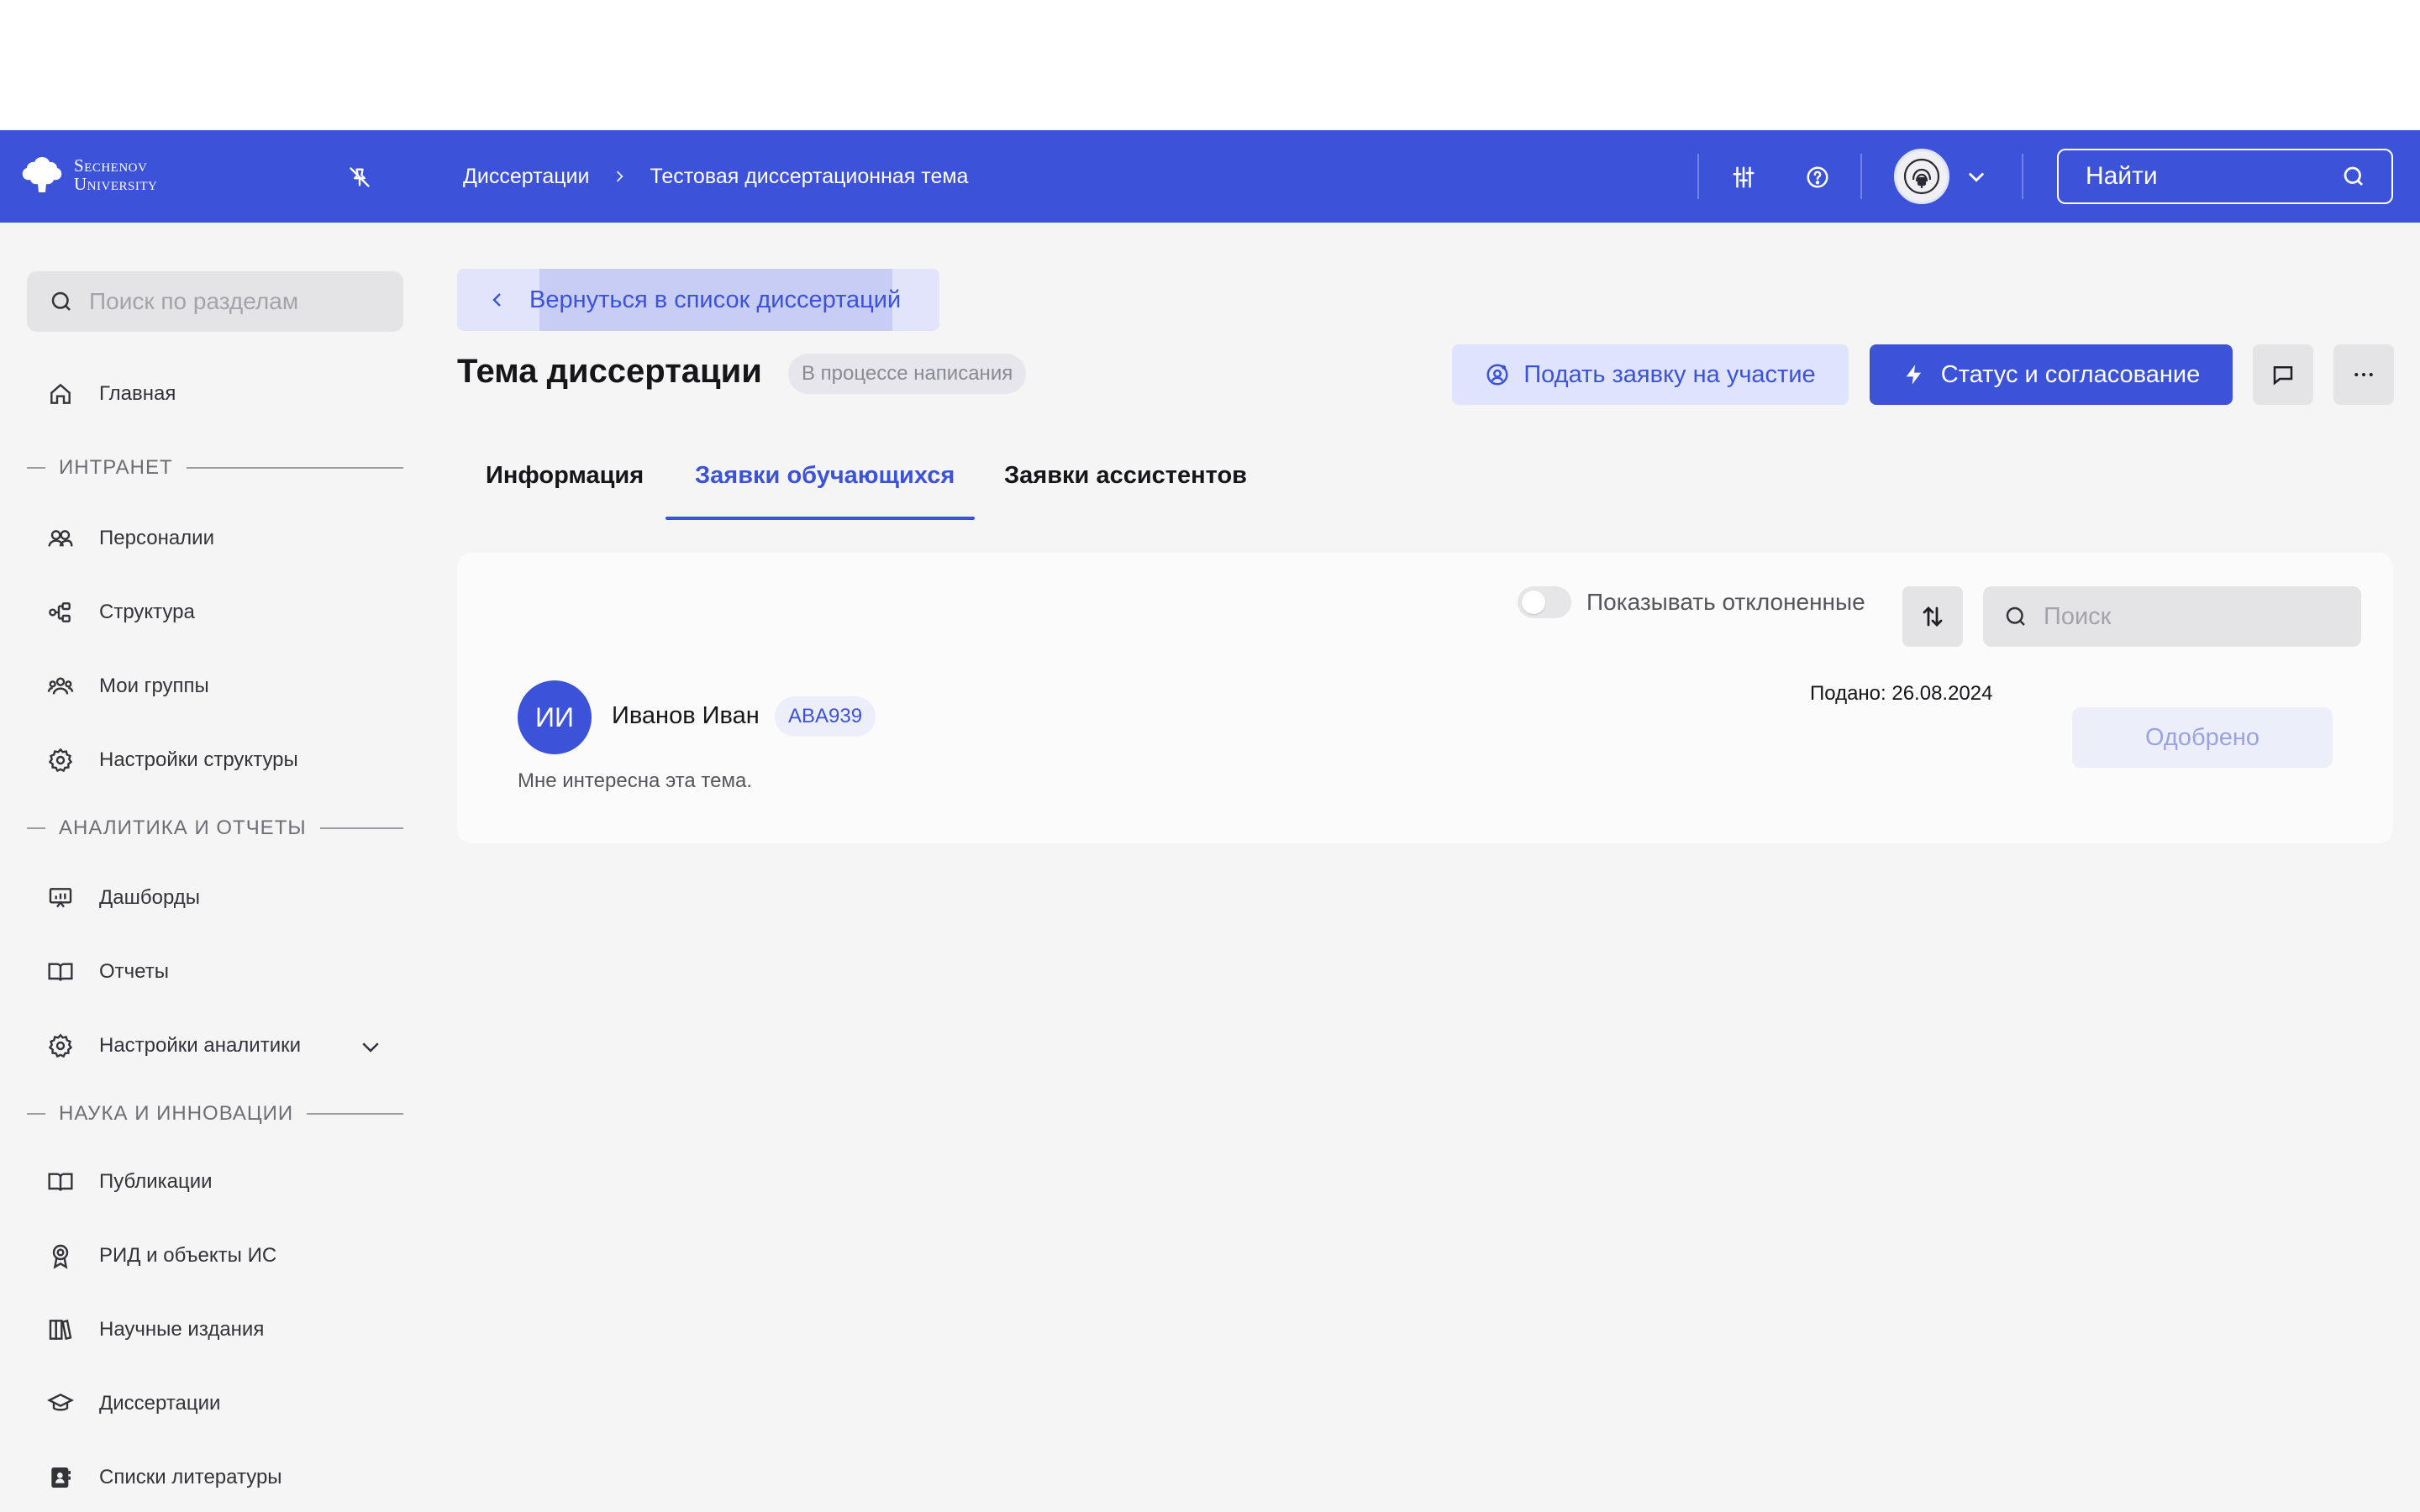 This screenshot has width=2420, height=1512. I want to click on logo-line-2: University, so click(116, 184).